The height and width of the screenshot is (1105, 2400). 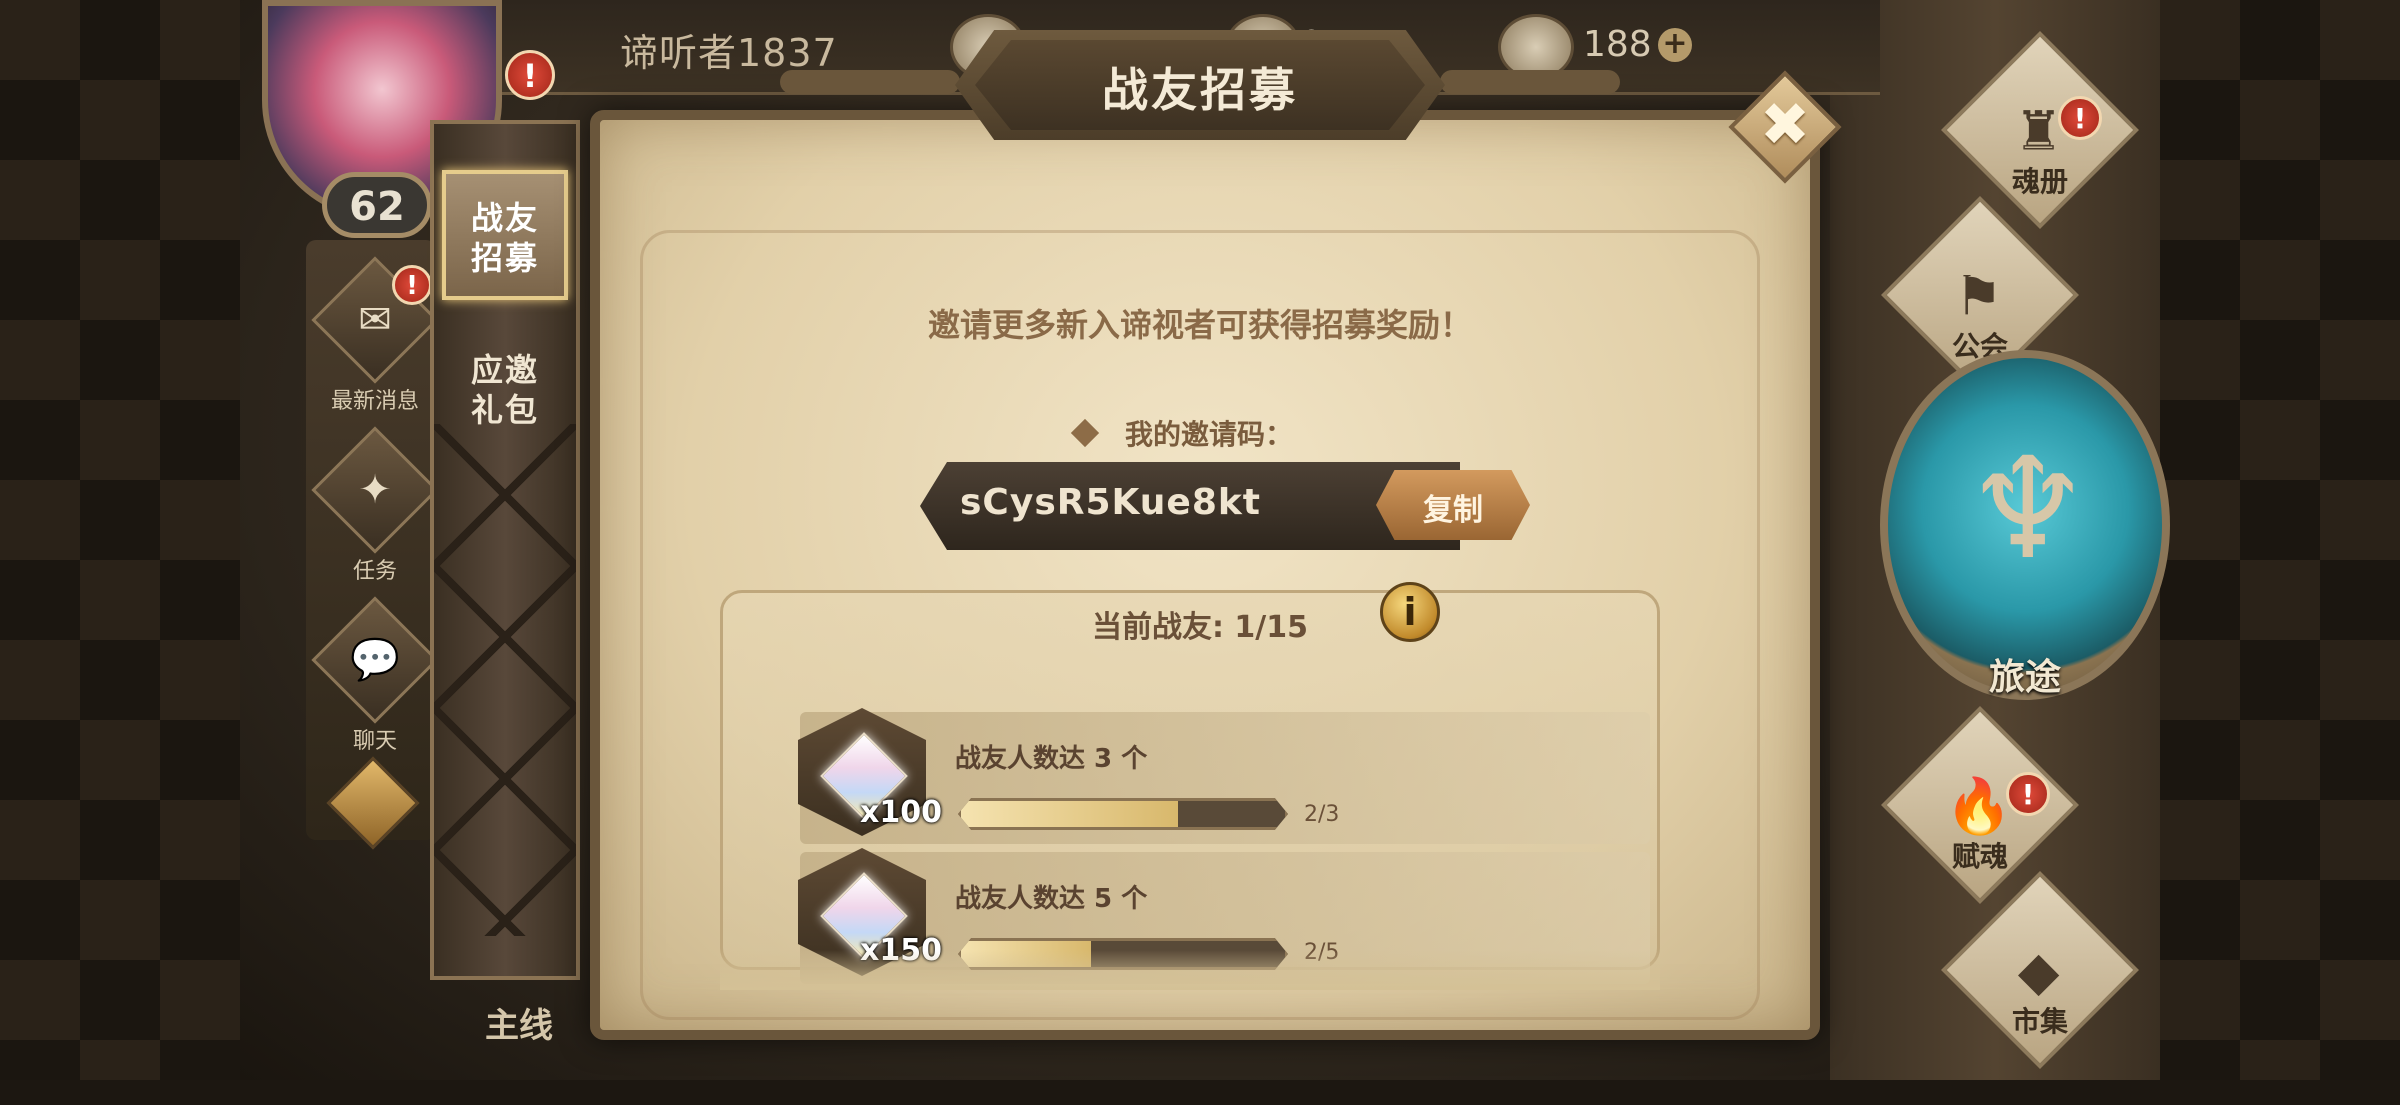 I want to click on reward-title: 战友人数达 3 个, so click(x=1051, y=759).